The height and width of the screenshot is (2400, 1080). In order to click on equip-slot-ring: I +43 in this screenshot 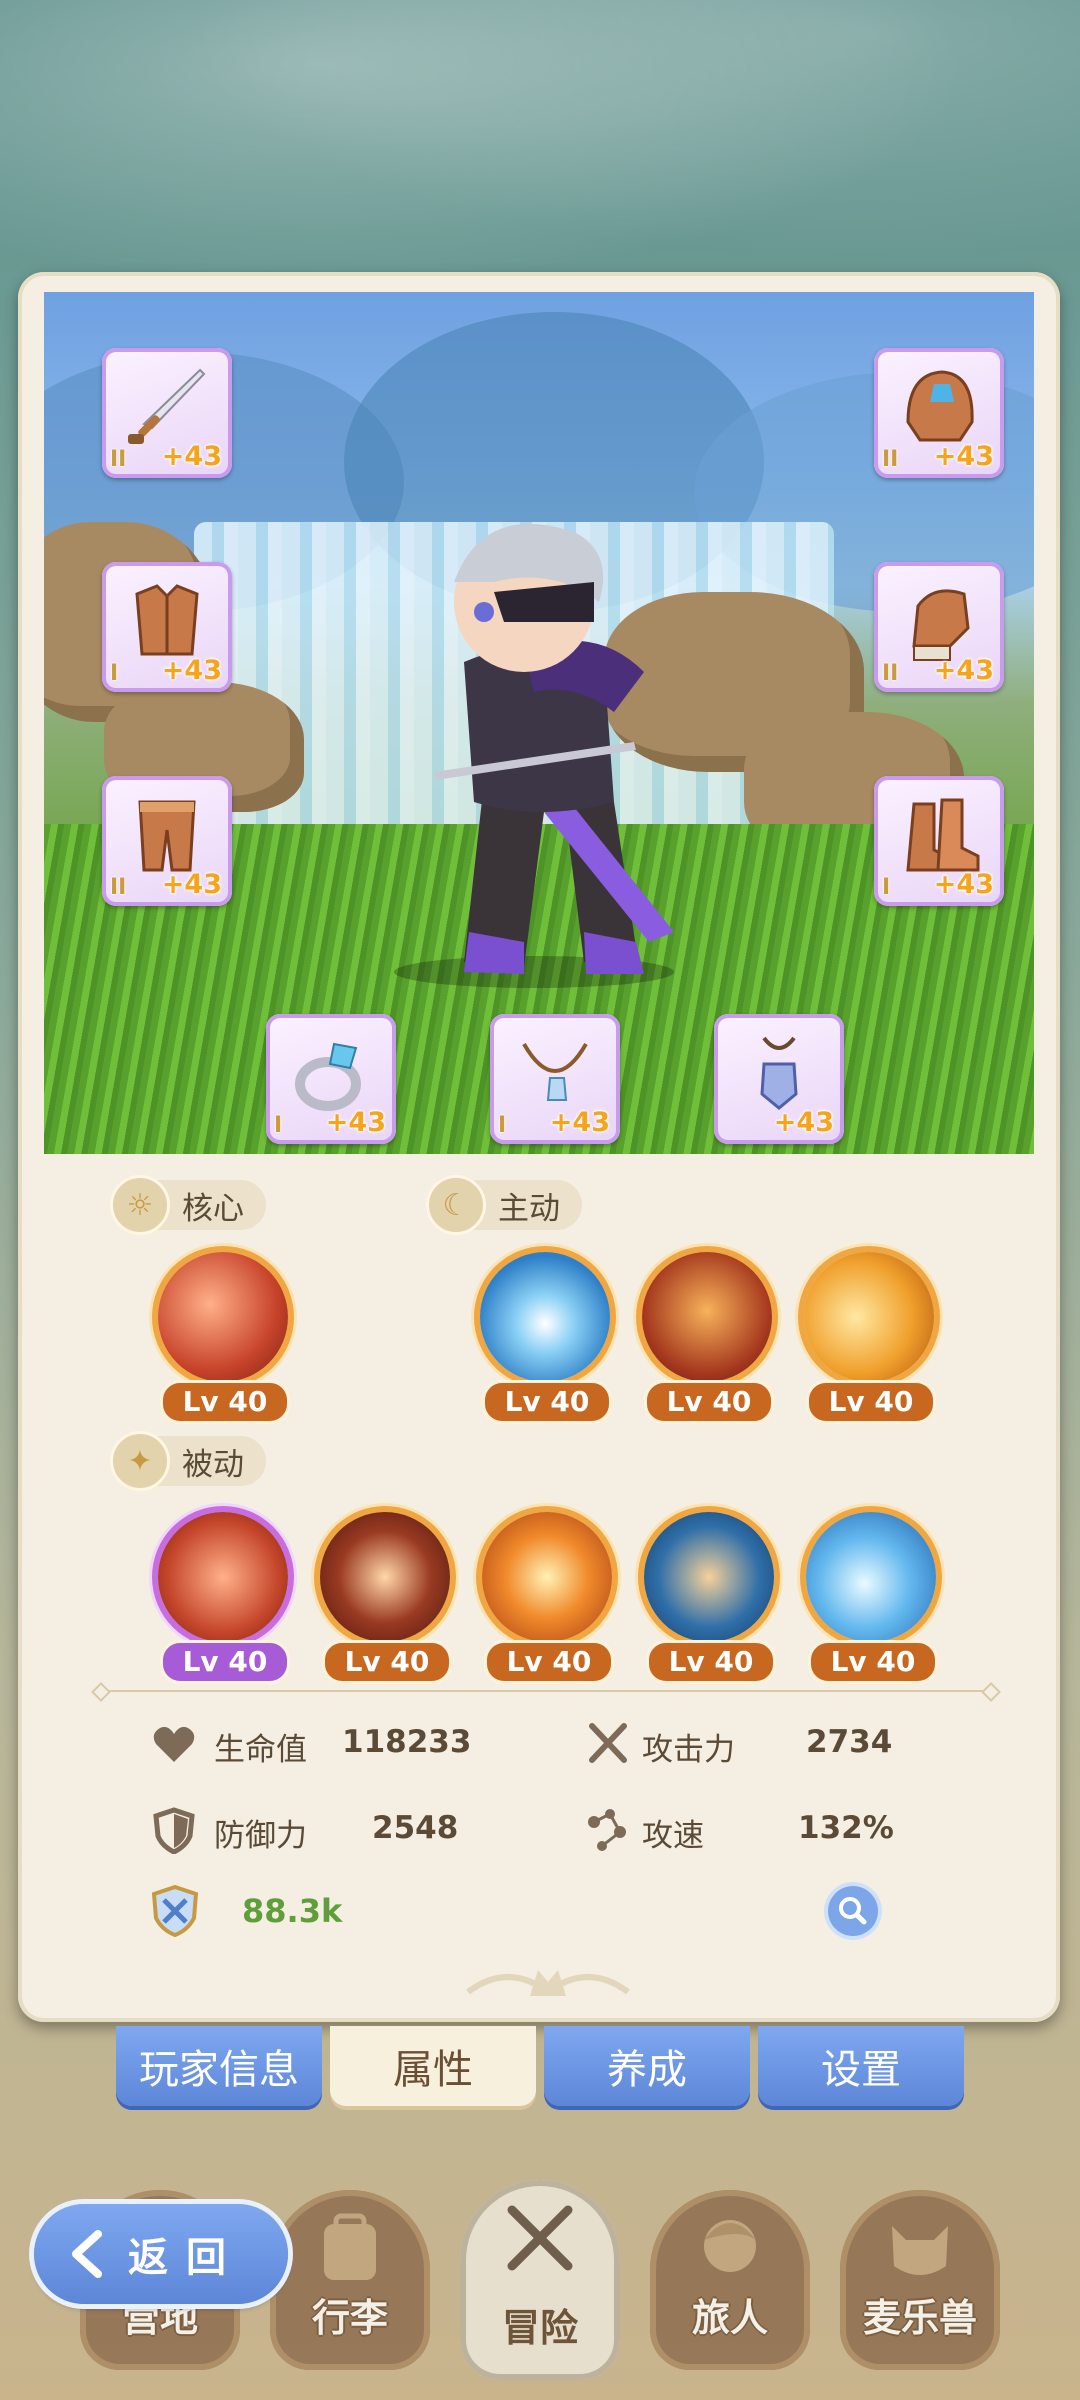, I will do `click(331, 1079)`.